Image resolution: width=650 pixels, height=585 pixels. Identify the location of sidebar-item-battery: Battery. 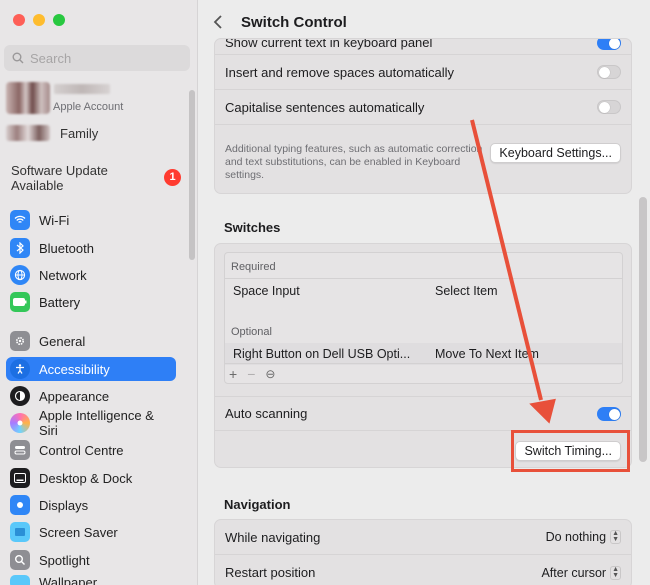
(91, 302).